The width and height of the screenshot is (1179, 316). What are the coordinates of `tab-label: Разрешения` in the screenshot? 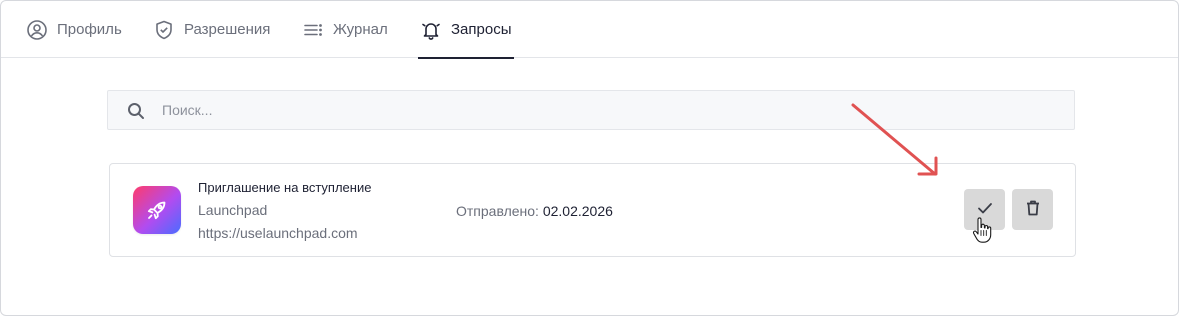 It's located at (227, 29).